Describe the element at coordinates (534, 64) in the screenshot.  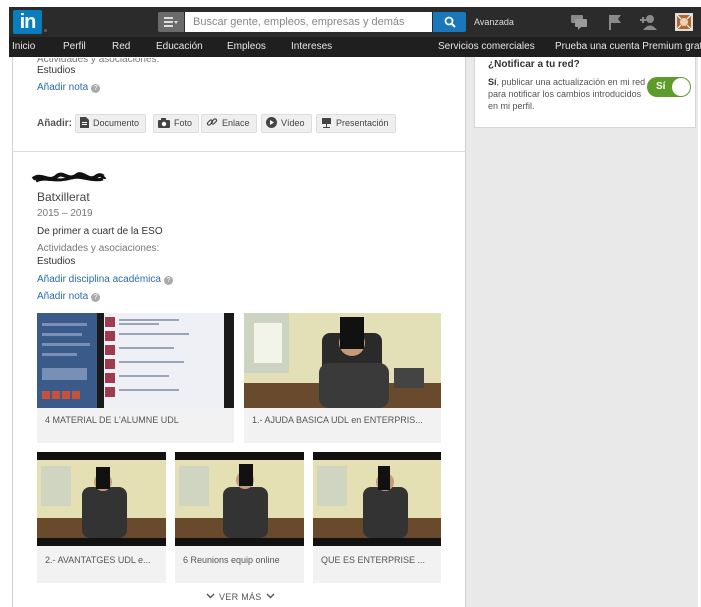
I see `notify-title: ¿Notificar a tu red?` at that location.